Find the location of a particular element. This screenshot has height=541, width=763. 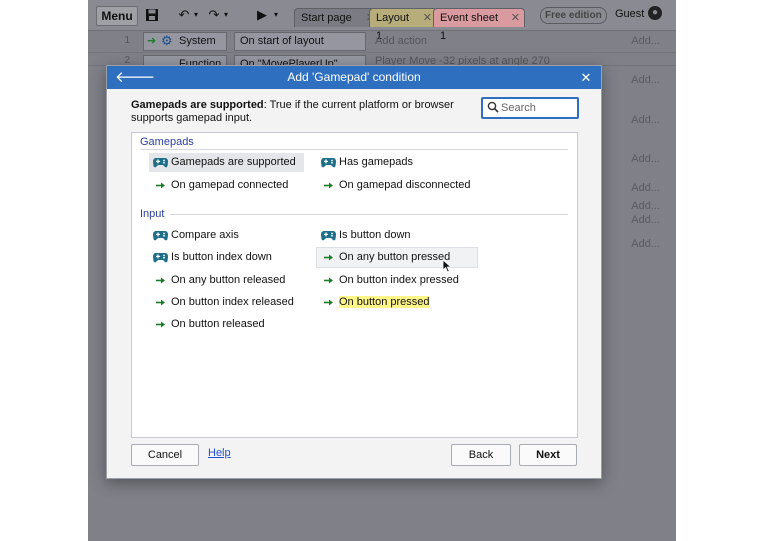

gear-icon: ⚙ is located at coordinates (167, 40).